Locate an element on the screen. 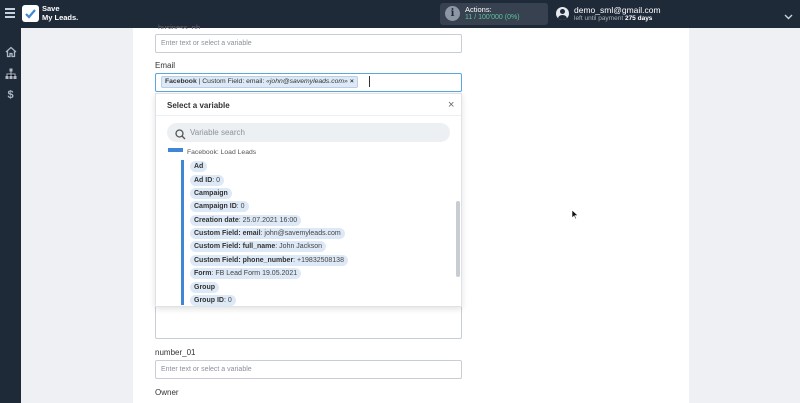  search-bar is located at coordinates (308, 132).